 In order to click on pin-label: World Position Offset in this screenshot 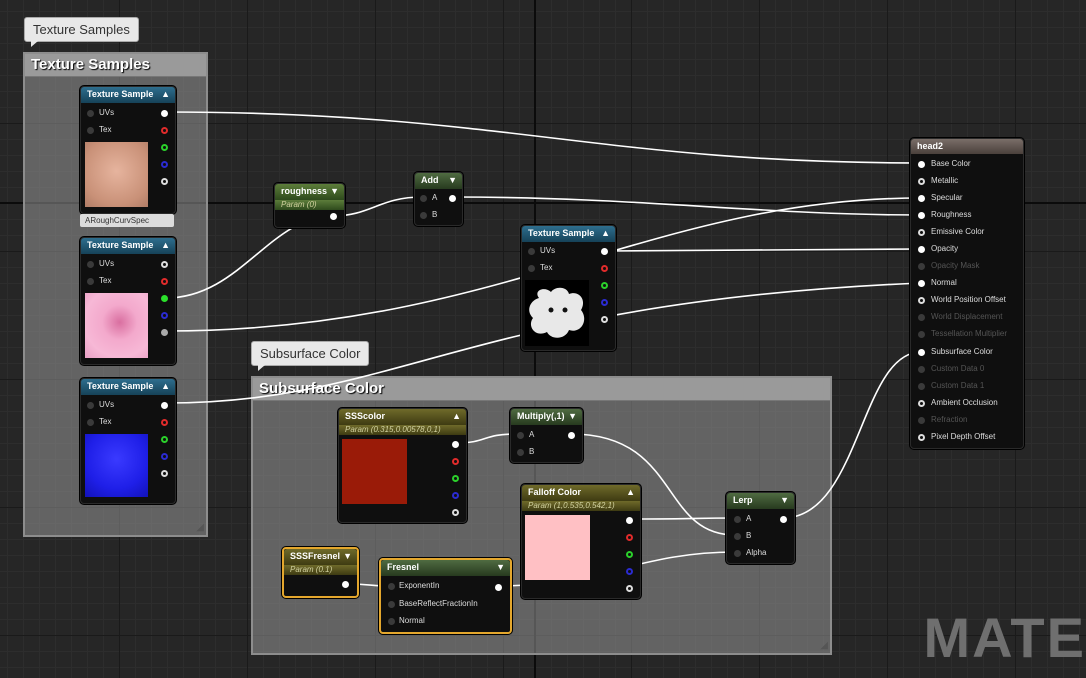, I will do `click(968, 299)`.